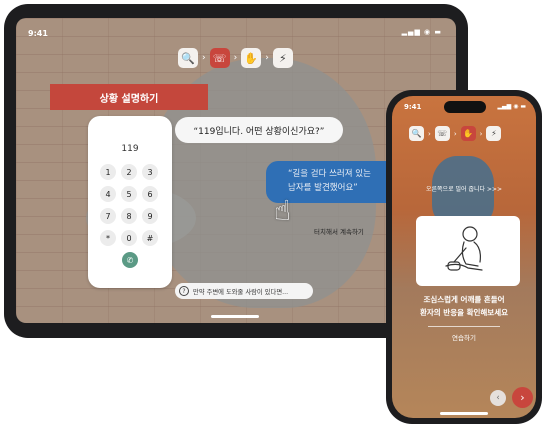 The width and height of the screenshot is (544, 426). Describe the element at coordinates (464, 306) in the screenshot. I see `instruction-text: 조심스럽게 어깨를 흔들어 환자의 반응을 확인해보세요` at that location.